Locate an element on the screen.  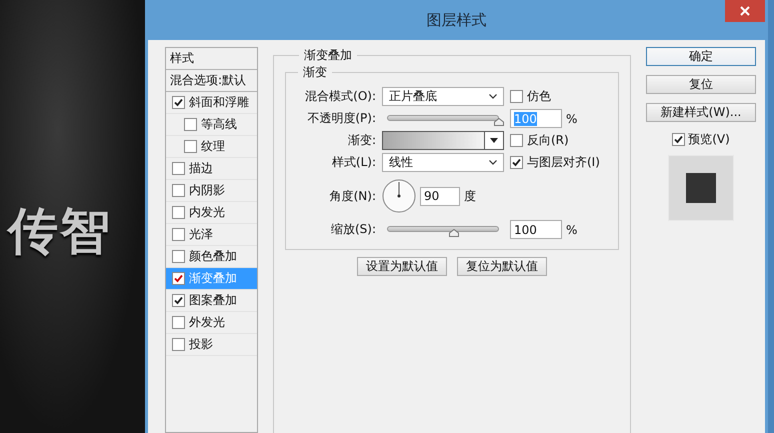
close-button is located at coordinates (745, 11).